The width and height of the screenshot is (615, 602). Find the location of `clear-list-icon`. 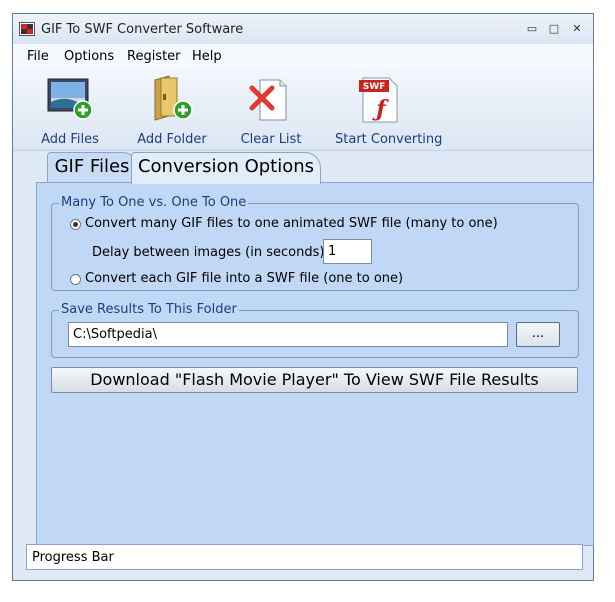

clear-list-icon is located at coordinates (268, 100).